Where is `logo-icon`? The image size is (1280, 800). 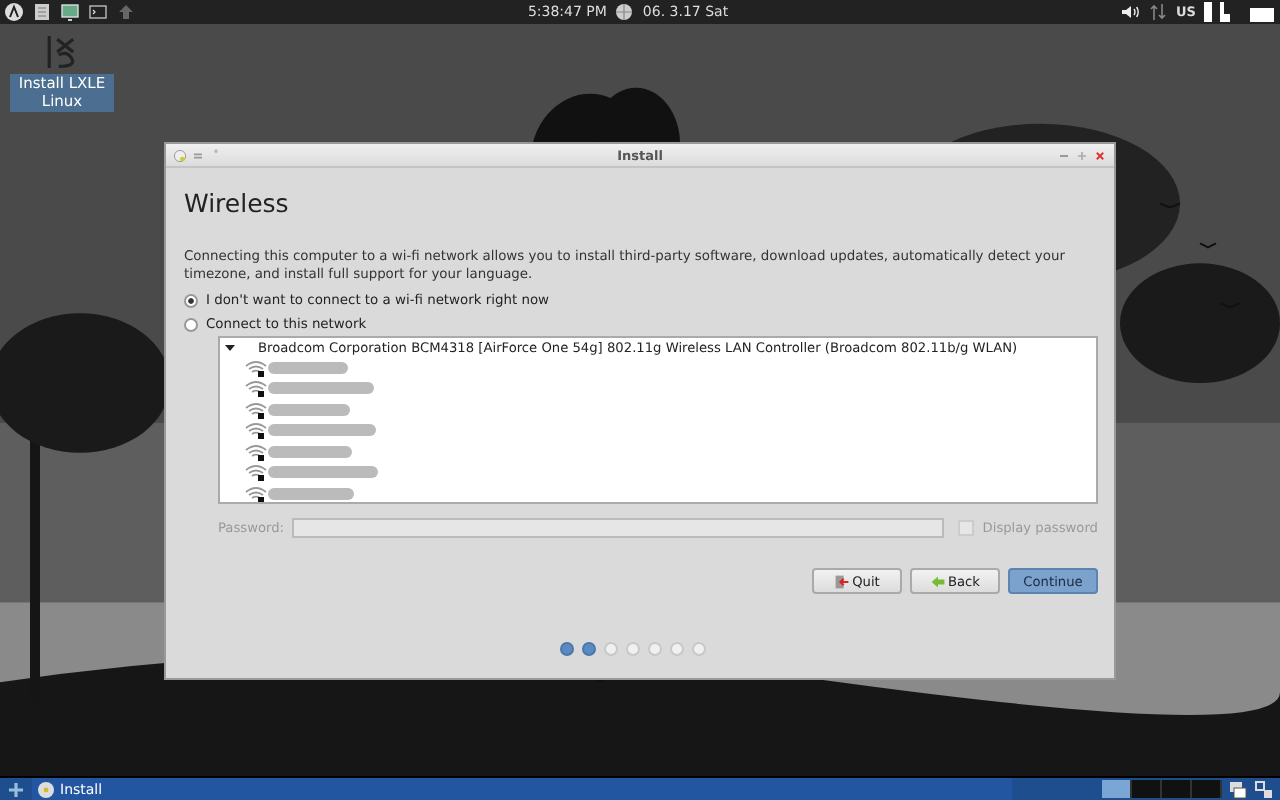
logo-icon is located at coordinates (14, 12).